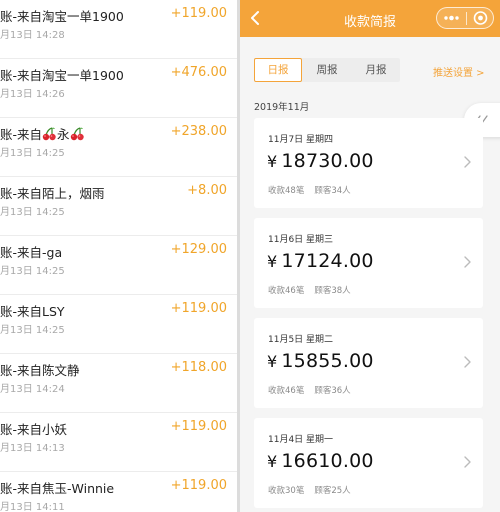  What do you see at coordinates (118, 147) in the screenshot?
I see `transaction-row: 账-来自永 月13日 14:25 +238.00` at bounding box center [118, 147].